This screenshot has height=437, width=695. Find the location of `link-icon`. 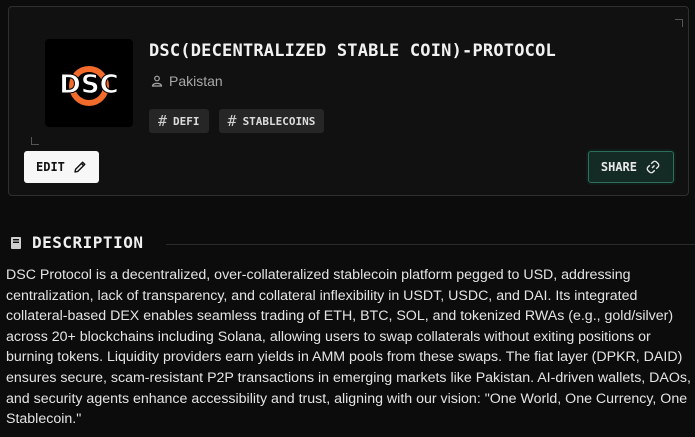

link-icon is located at coordinates (653, 167).